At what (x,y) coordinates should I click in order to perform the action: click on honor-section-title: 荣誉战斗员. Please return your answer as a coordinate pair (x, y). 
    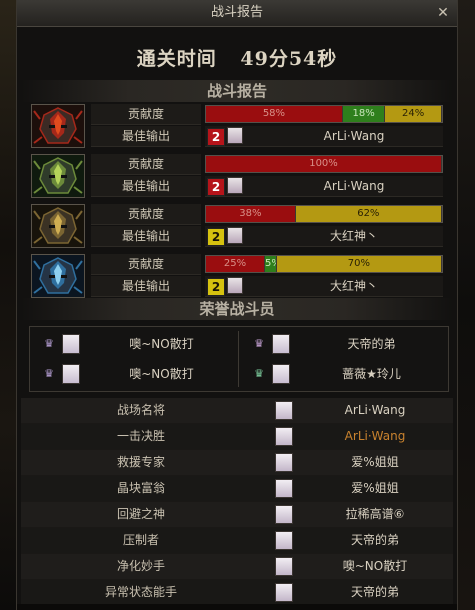
    Looking at the image, I should click on (237, 309).